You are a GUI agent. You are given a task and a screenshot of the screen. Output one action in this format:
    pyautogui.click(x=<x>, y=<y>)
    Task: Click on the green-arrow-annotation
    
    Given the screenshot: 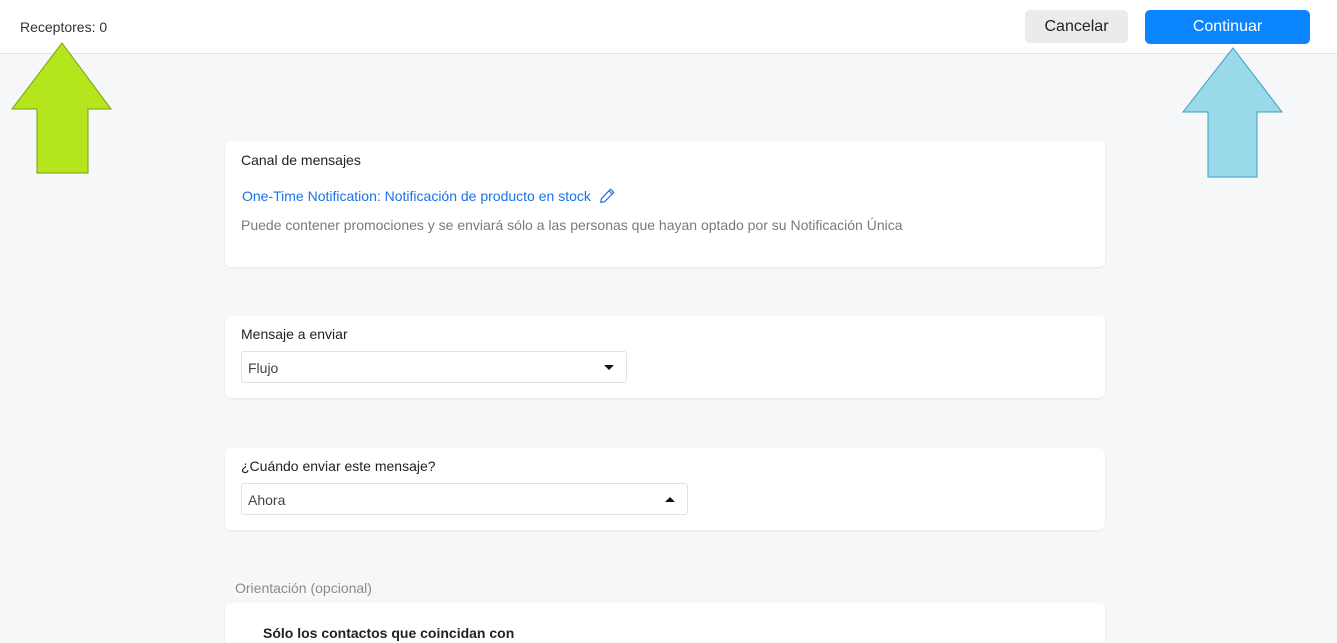 What is the action you would take?
    pyautogui.click(x=61, y=108)
    